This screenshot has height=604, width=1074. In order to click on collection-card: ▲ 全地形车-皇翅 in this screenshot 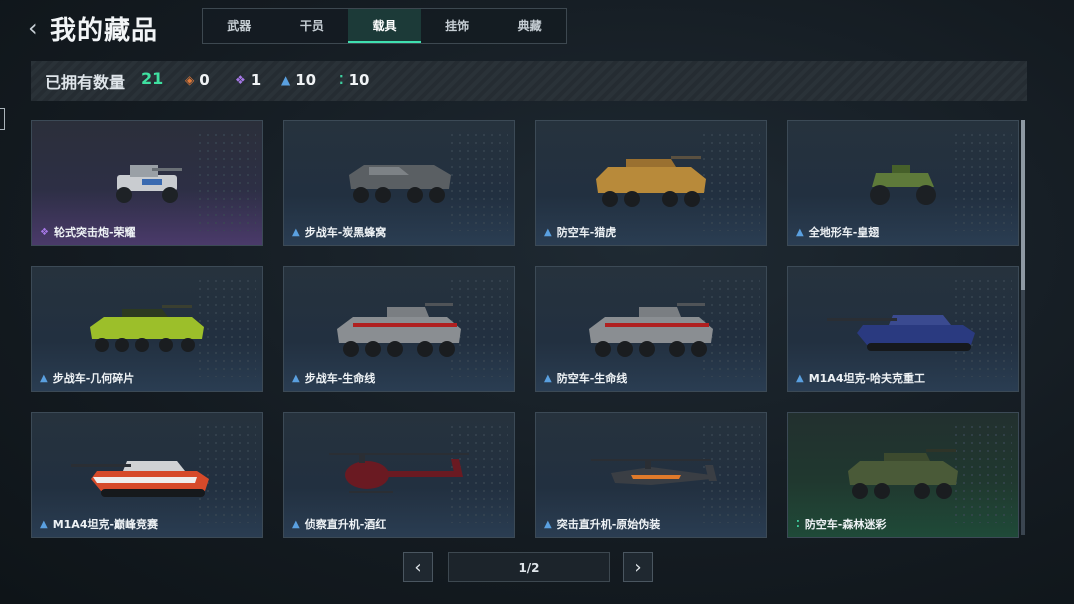, I will do `click(903, 183)`.